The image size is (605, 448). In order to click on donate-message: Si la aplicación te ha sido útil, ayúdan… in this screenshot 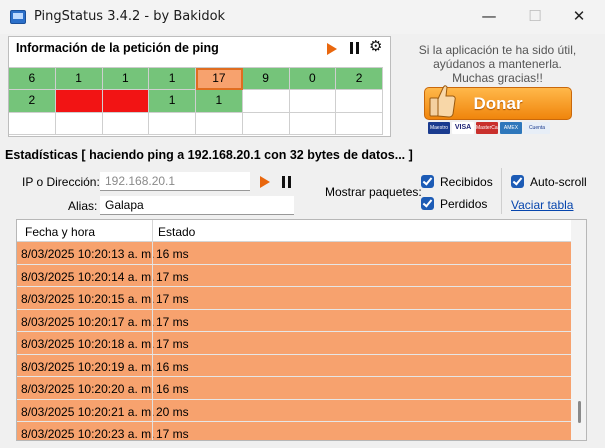, I will do `click(497, 64)`.